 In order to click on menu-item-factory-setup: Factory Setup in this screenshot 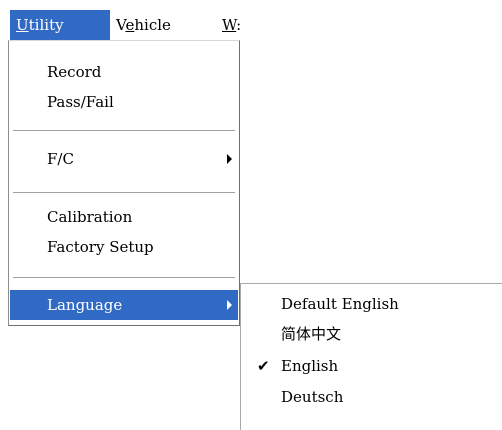, I will do `click(124, 247)`.